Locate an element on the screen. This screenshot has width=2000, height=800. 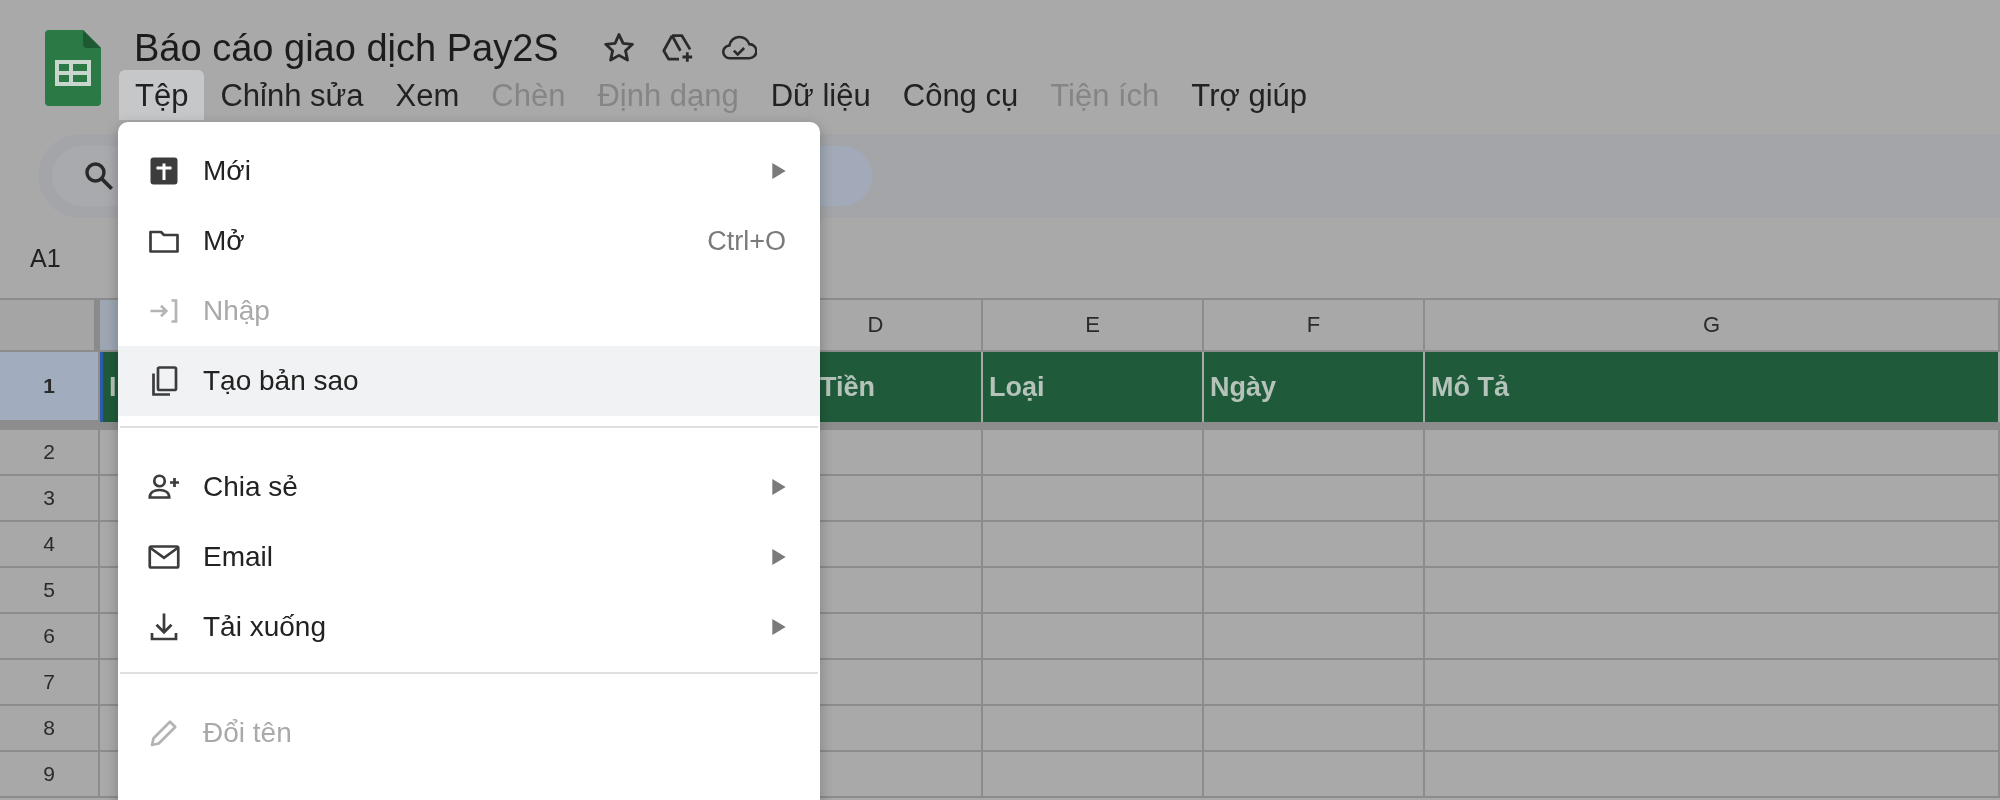
menu-item: Tải xuống is located at coordinates (469, 627).